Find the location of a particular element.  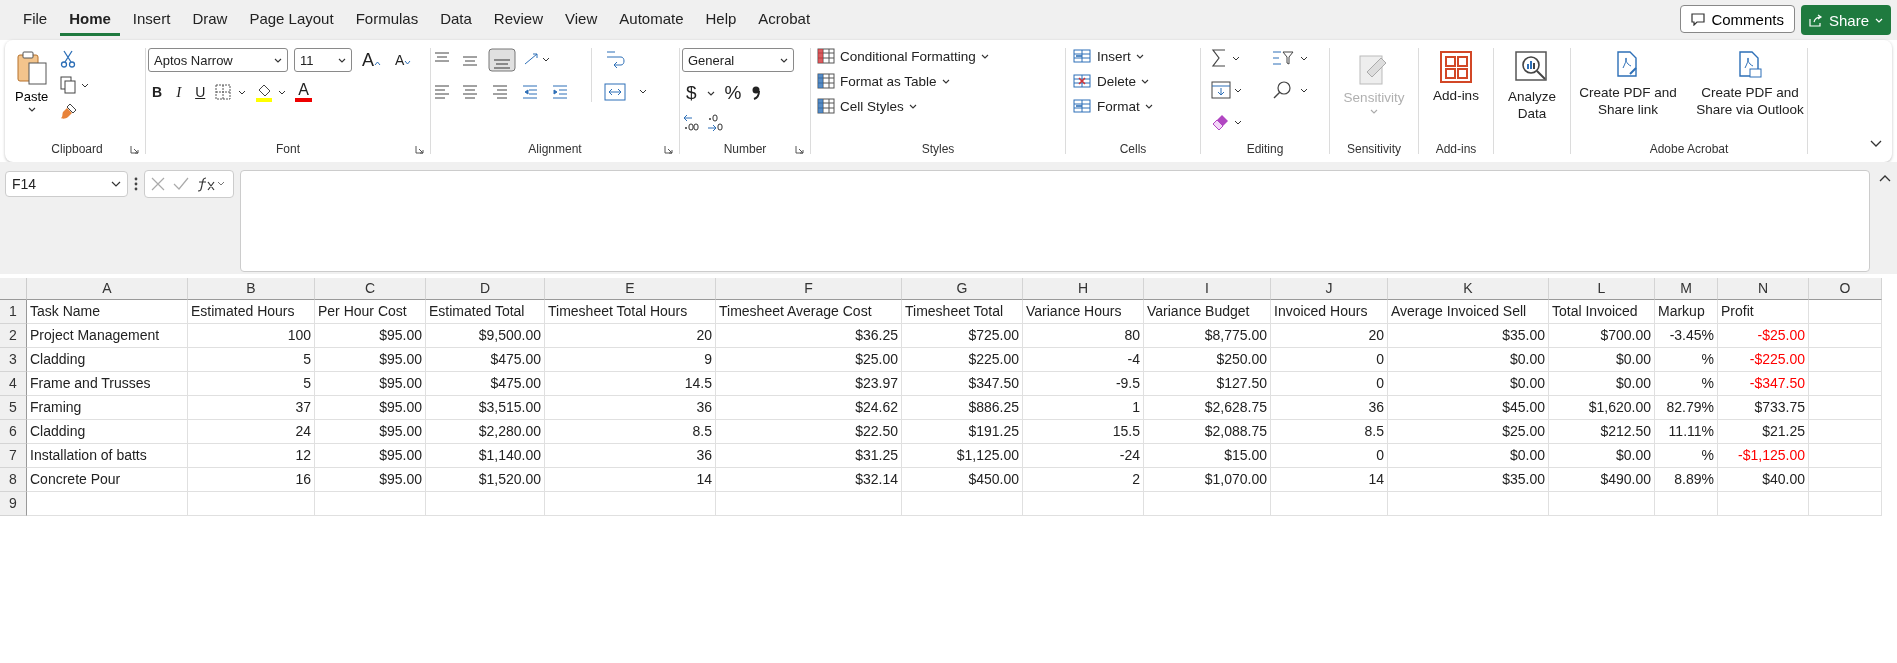

more-icon is located at coordinates (136, 184).